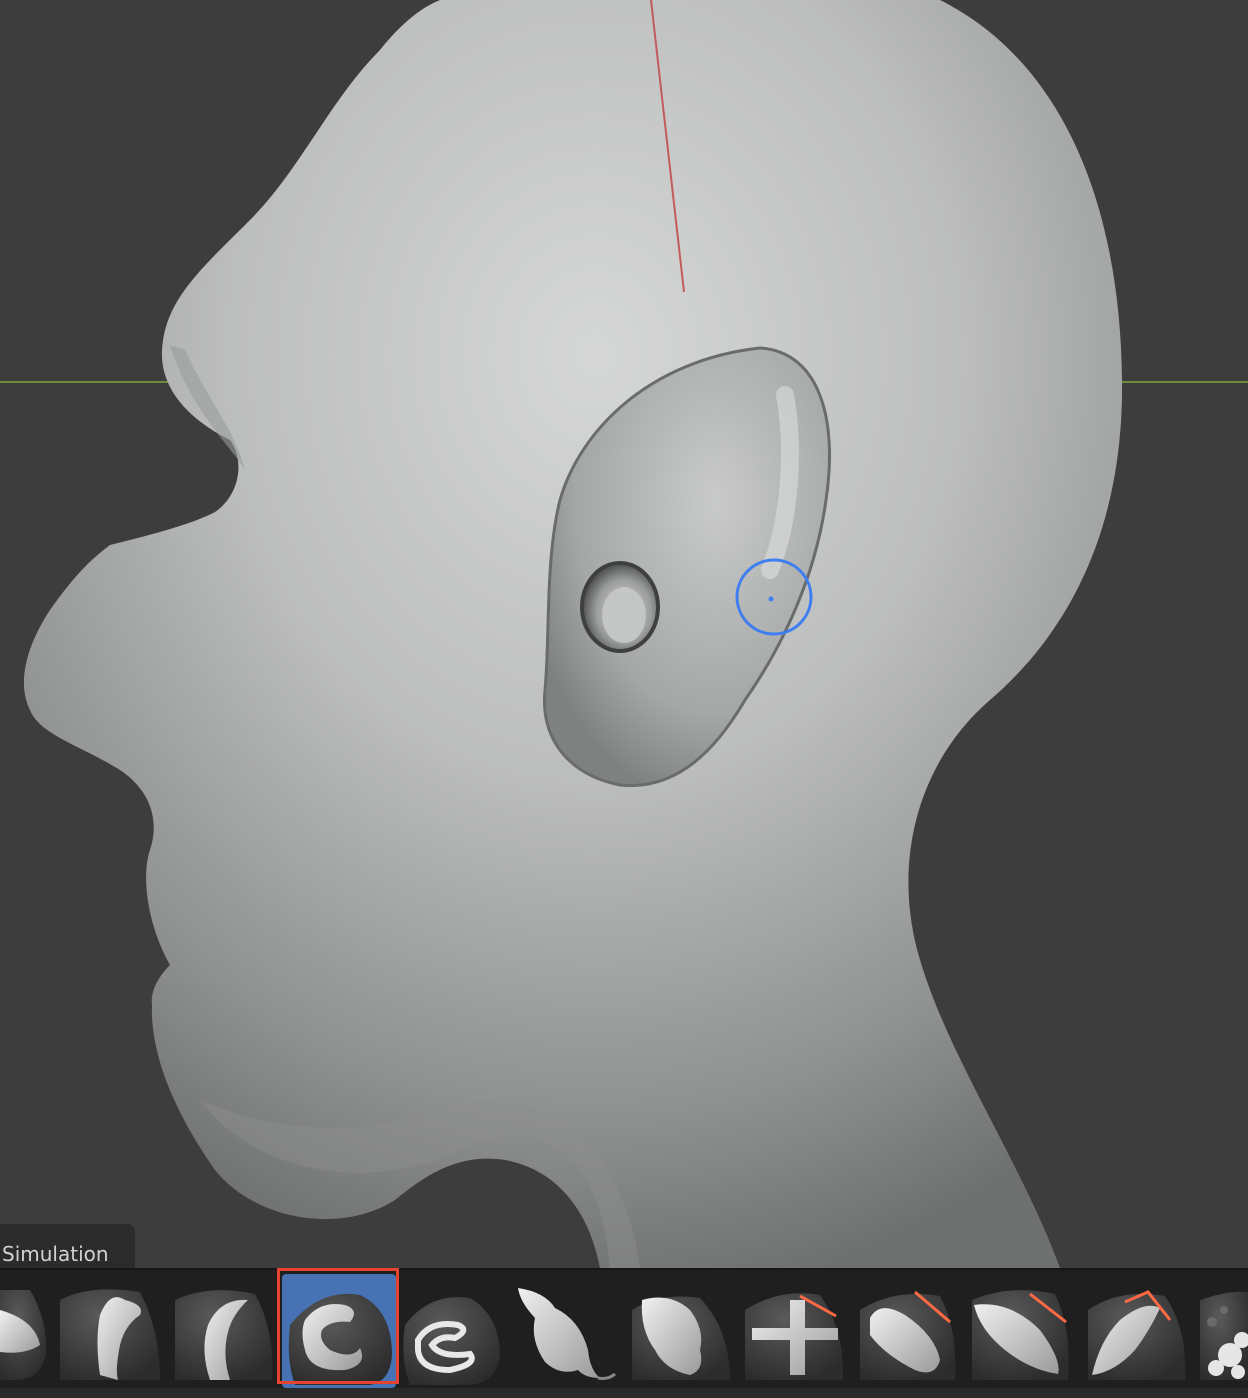 This screenshot has height=1398, width=1248. I want to click on brush-shelf, so click(624, 1333).